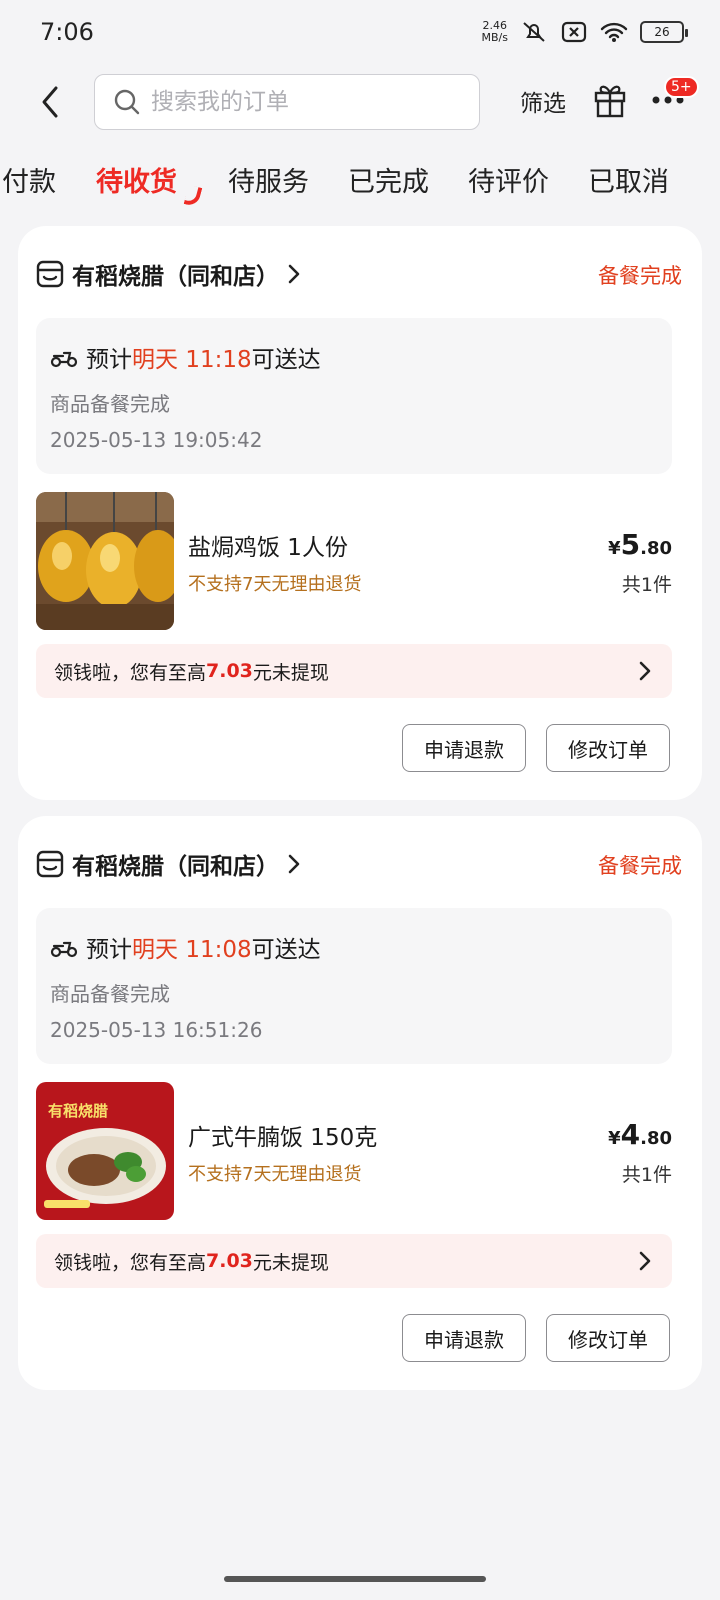 The width and height of the screenshot is (720, 1600). I want to click on order-tabs: 付款 待收货 待服务 已完成 待评价 已取消, so click(360, 182).